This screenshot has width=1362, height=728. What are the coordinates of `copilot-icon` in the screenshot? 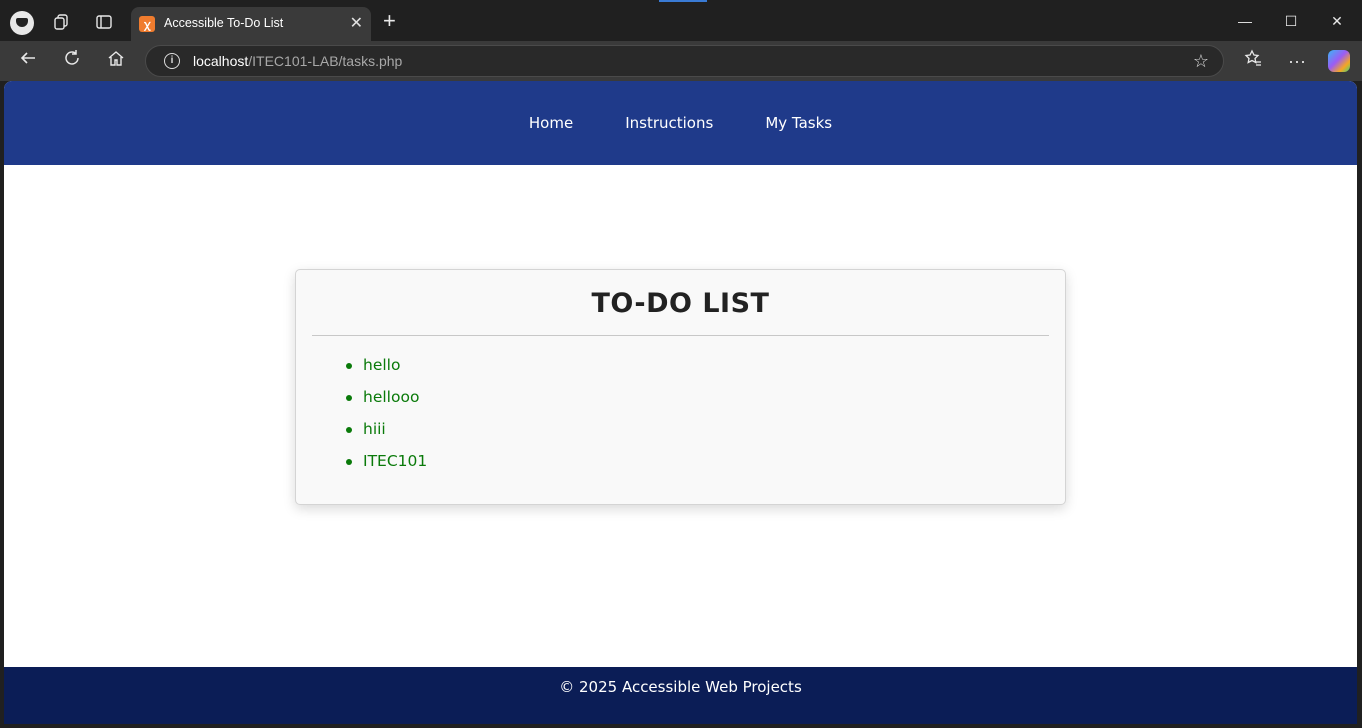 It's located at (1339, 61).